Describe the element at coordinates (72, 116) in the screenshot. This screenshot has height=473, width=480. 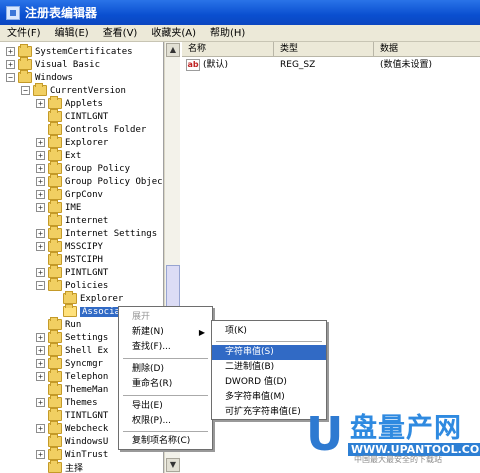
I see `tree-node: CINTLGNT` at that location.